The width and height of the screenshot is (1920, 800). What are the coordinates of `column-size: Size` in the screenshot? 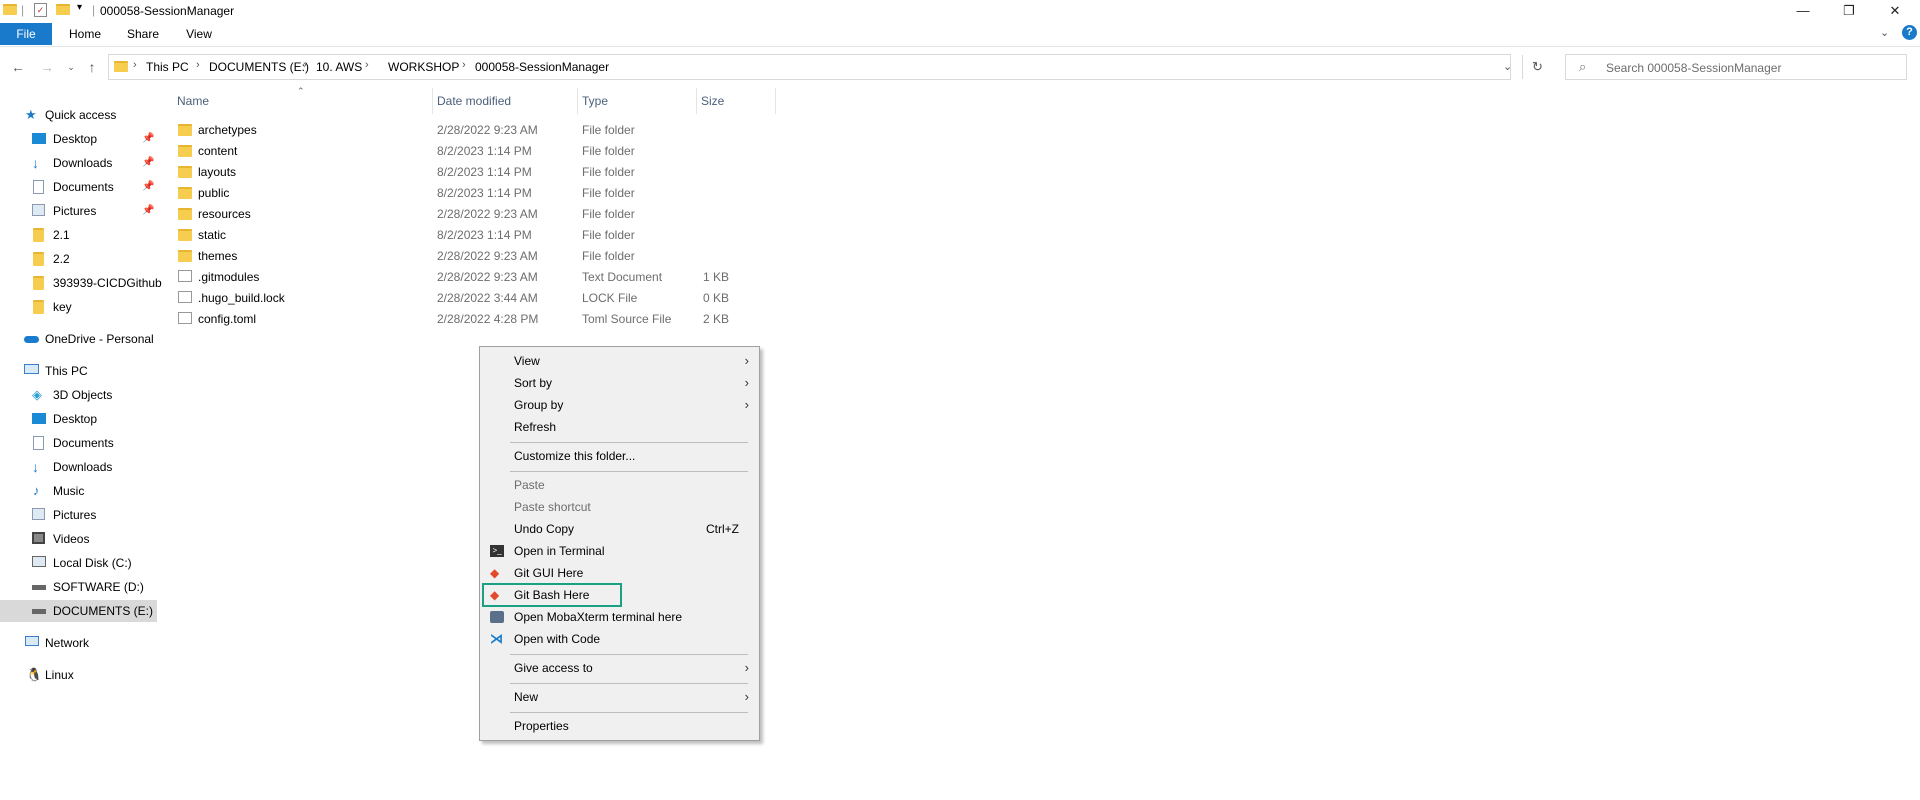 It's located at (712, 101).